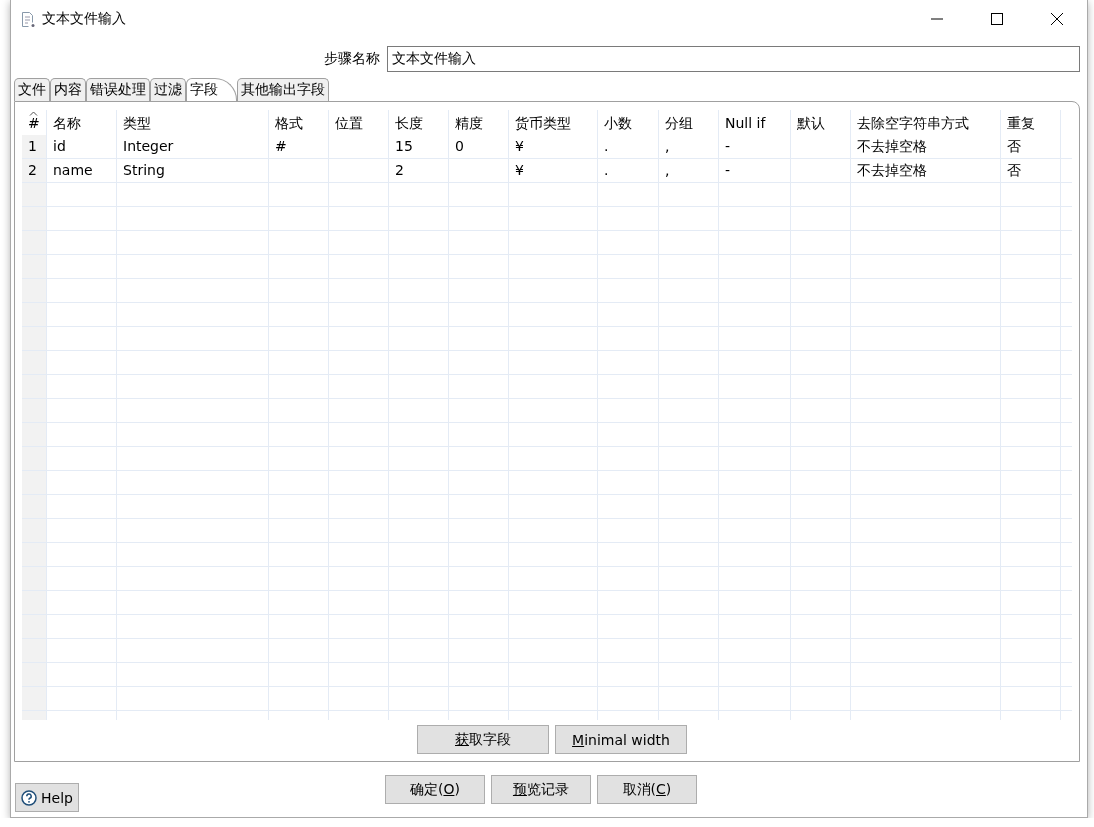  Describe the element at coordinates (543, 123) in the screenshot. I see `column-header: 货币类型` at that location.